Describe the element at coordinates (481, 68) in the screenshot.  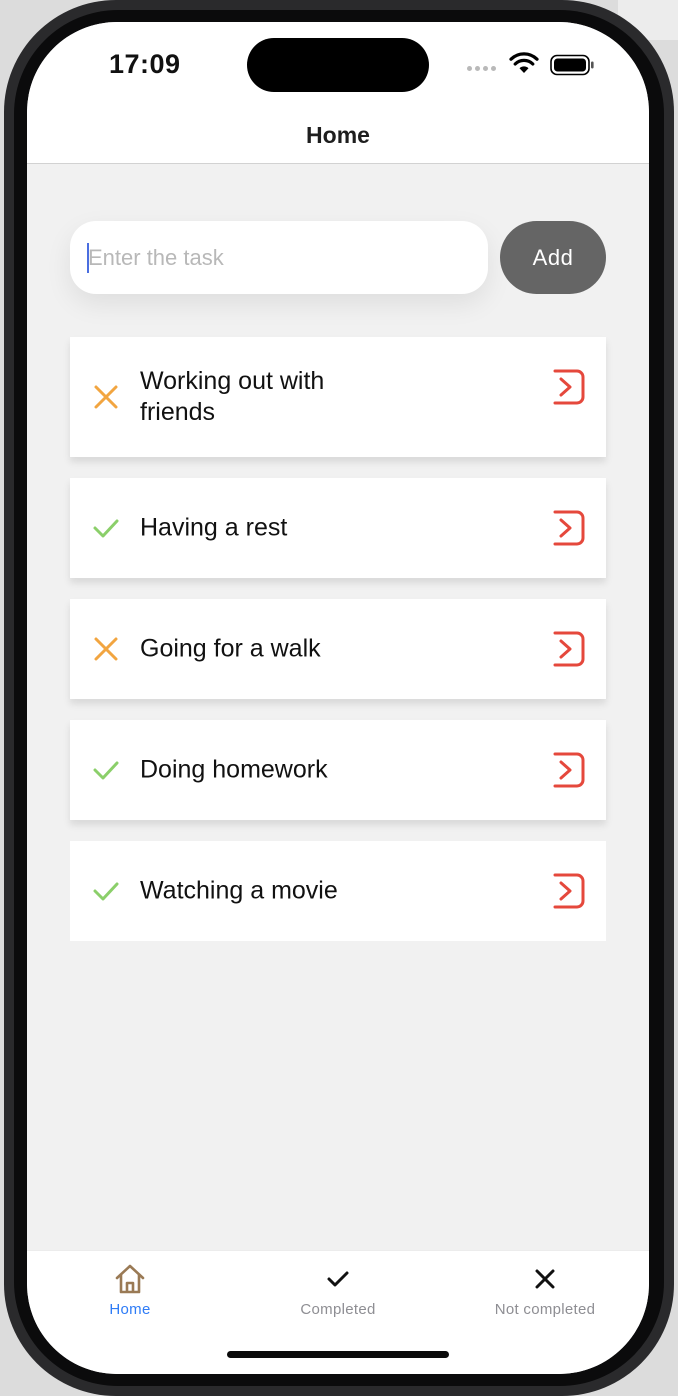
I see `cellular-signal-icon` at that location.